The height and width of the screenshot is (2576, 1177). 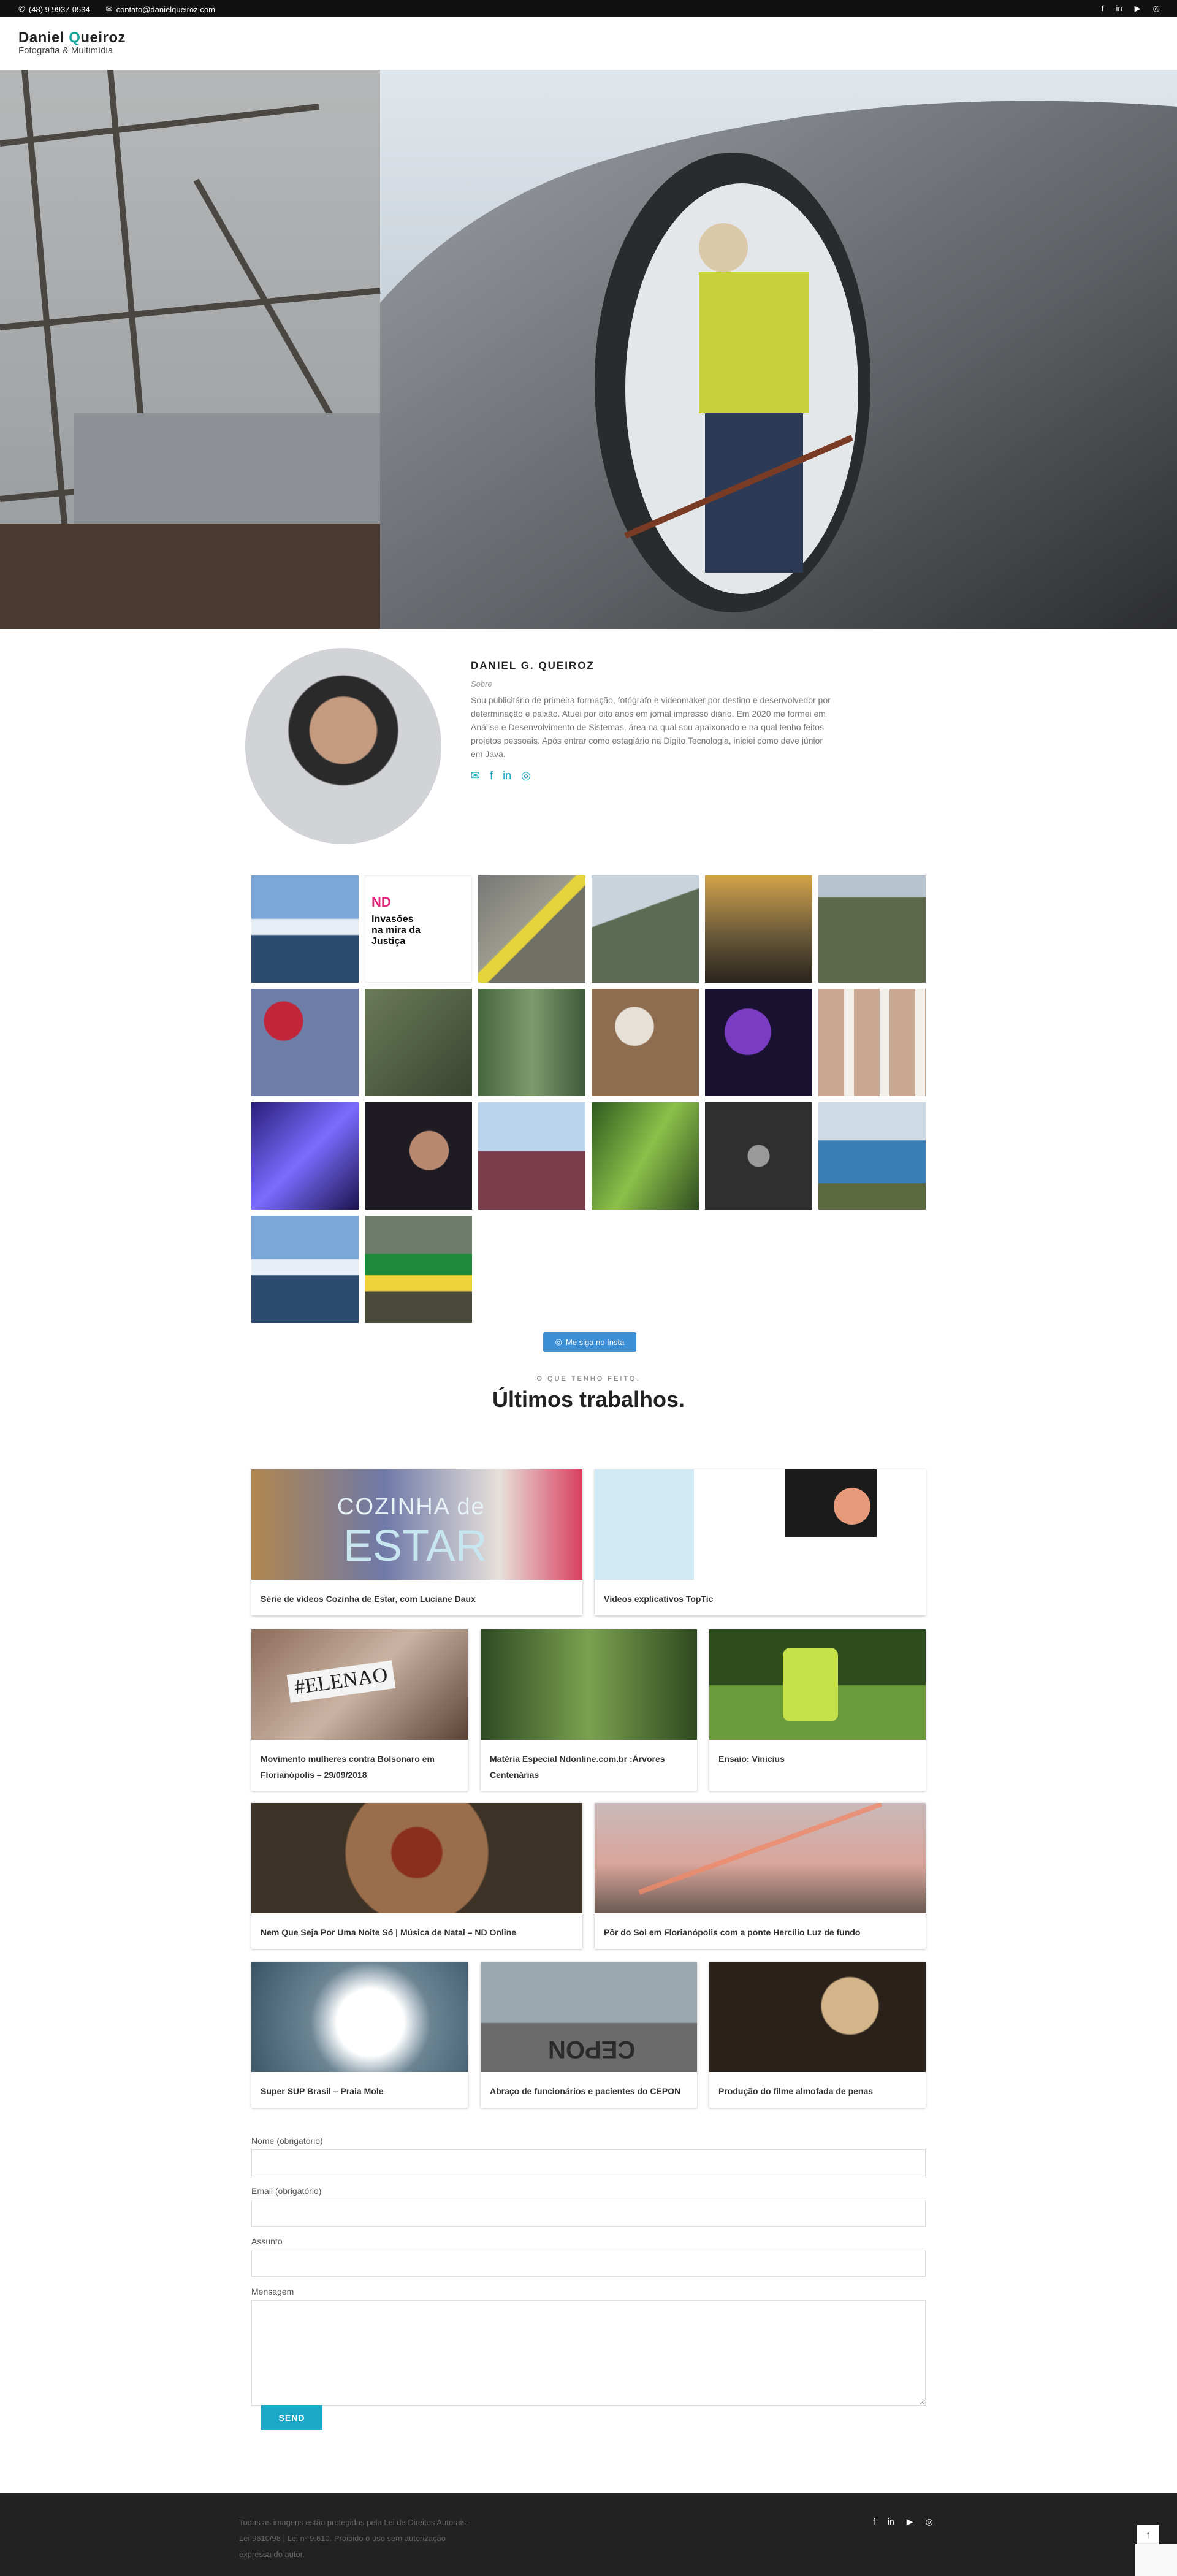 What do you see at coordinates (589, 1342) in the screenshot?
I see `instagram-follow-button: ◎ Me siga no Insta` at bounding box center [589, 1342].